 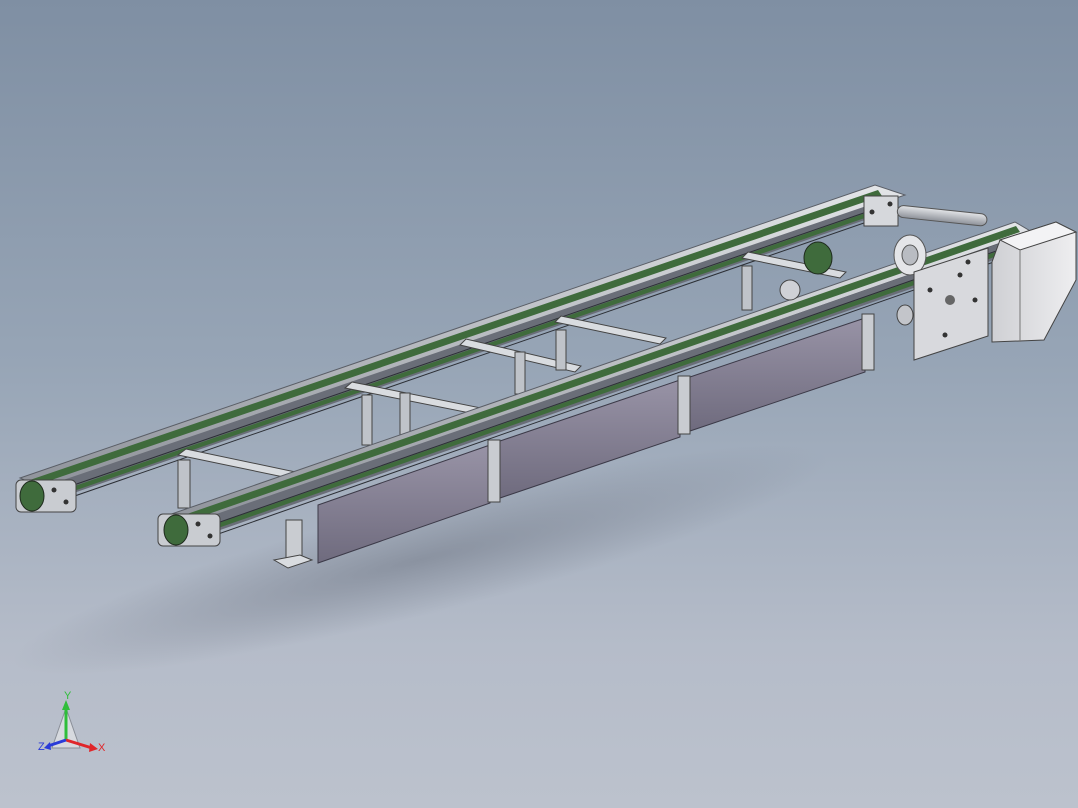 I want to click on back-rail-end-cap, so click(x=46, y=496).